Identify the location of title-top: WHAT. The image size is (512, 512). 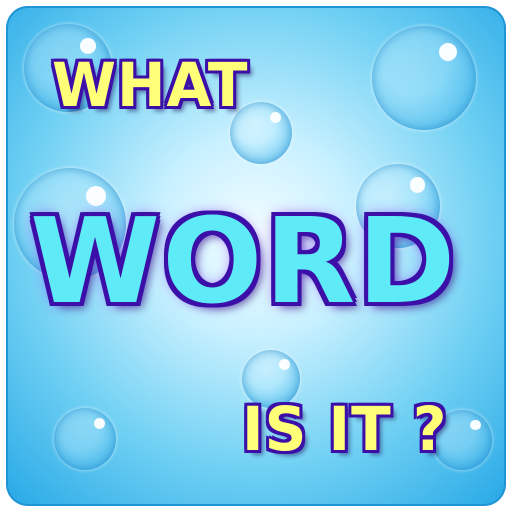
(150, 85).